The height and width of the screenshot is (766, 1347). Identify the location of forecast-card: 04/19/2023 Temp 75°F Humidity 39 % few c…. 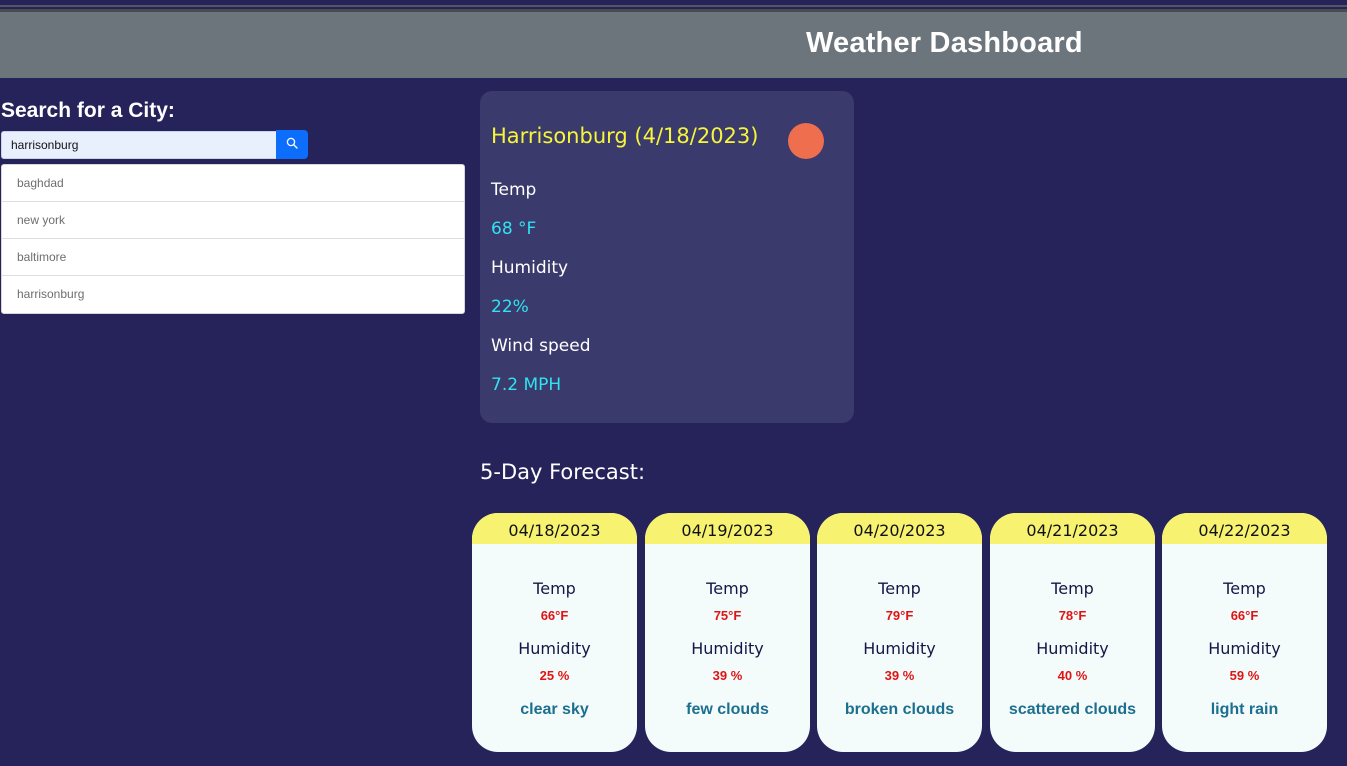
(727, 632).